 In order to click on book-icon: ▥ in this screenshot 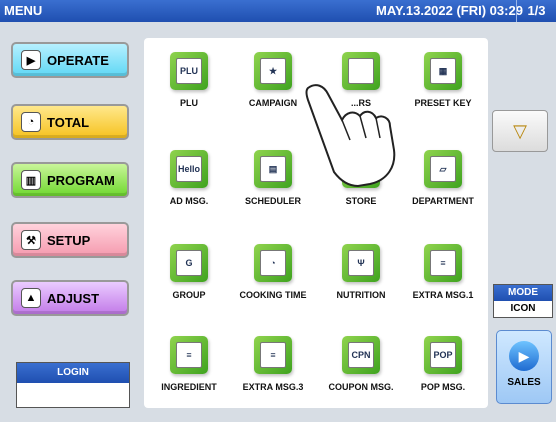, I will do `click(31, 180)`.